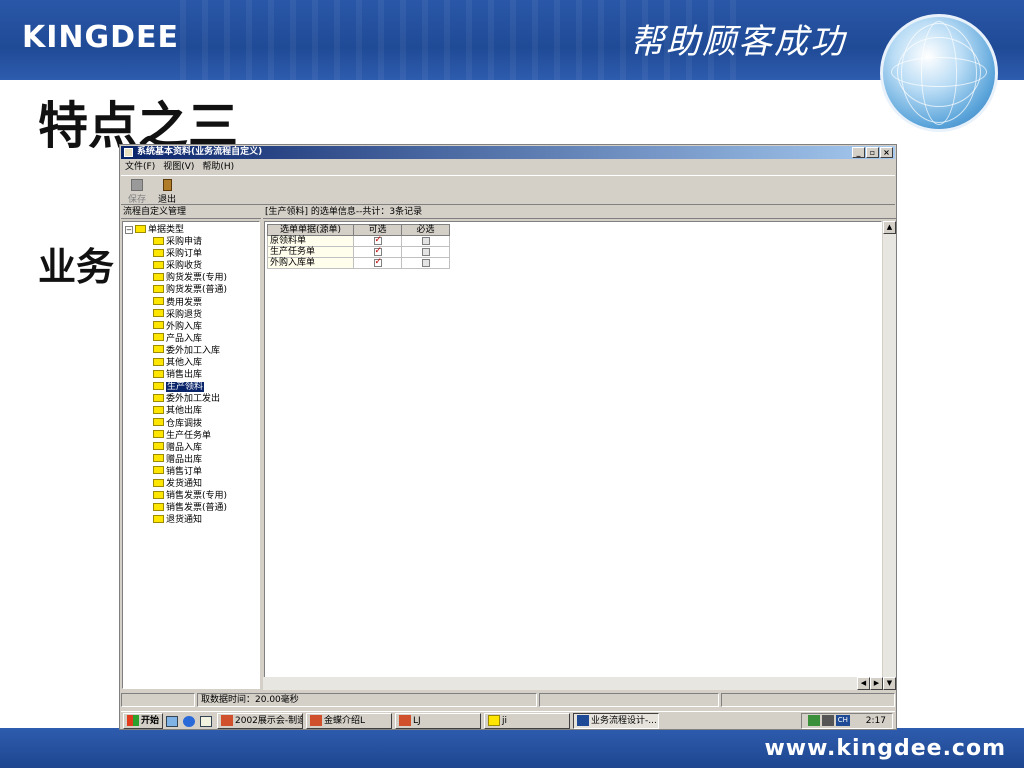 Image resolution: width=1024 pixels, height=768 pixels. Describe the element at coordinates (889, 227) in the screenshot. I see `scroll-up-icon: ▲` at that location.